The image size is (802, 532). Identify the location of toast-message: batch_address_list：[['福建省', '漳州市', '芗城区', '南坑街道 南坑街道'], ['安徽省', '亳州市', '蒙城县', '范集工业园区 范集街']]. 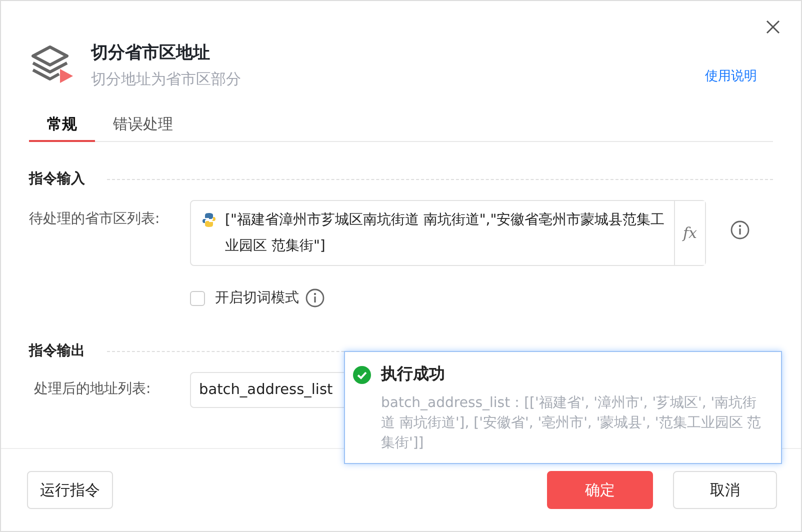
(571, 423).